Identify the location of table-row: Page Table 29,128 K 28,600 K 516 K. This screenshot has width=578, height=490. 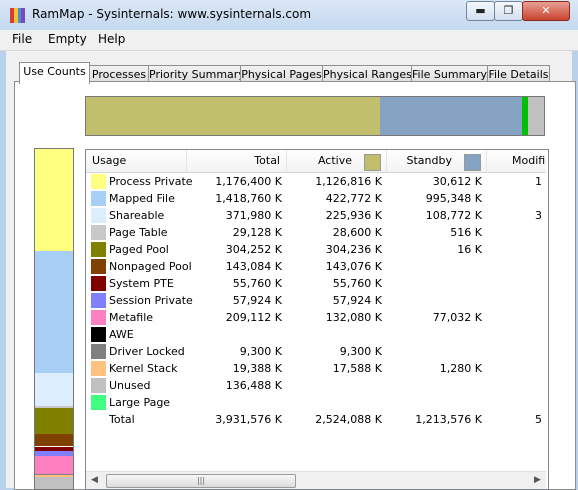
(316, 232).